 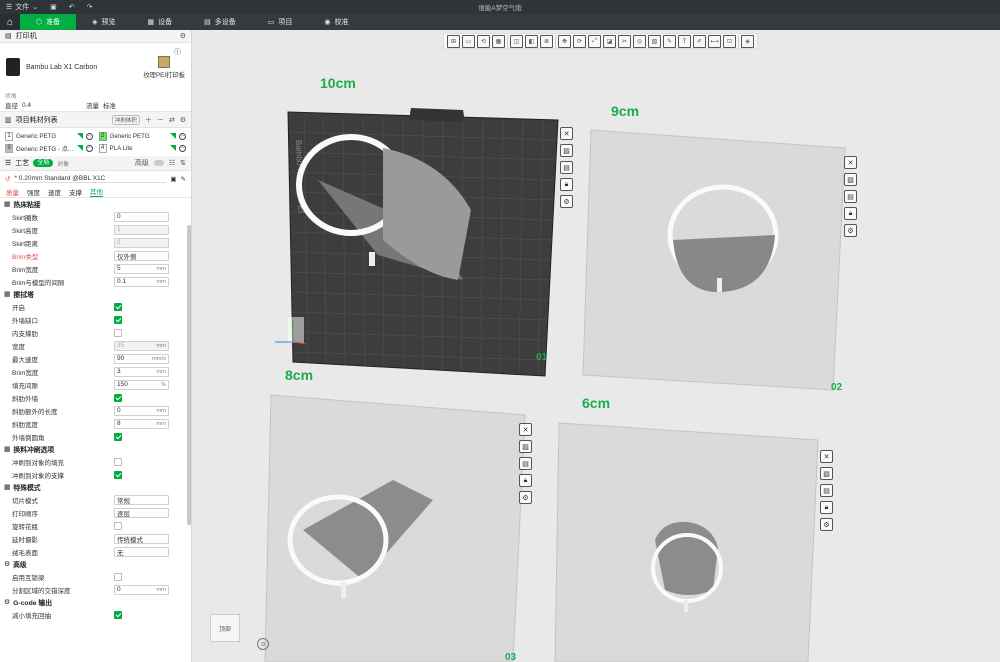 I want to click on view-cube: 顶部, so click(x=225, y=628).